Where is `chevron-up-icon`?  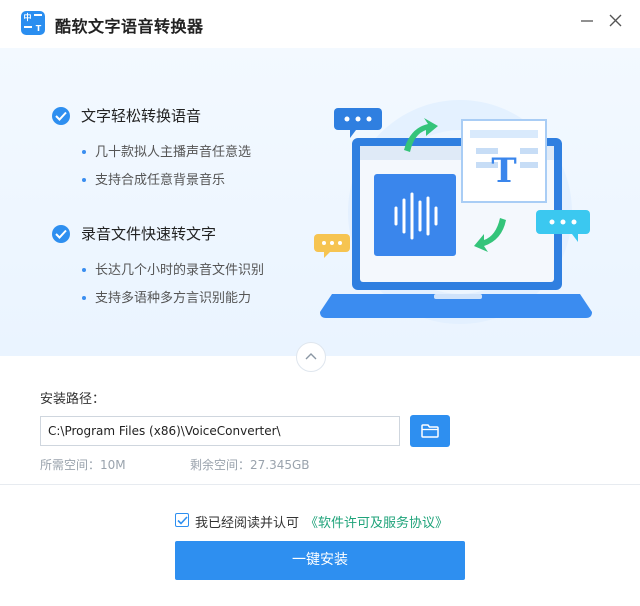 chevron-up-icon is located at coordinates (311, 356).